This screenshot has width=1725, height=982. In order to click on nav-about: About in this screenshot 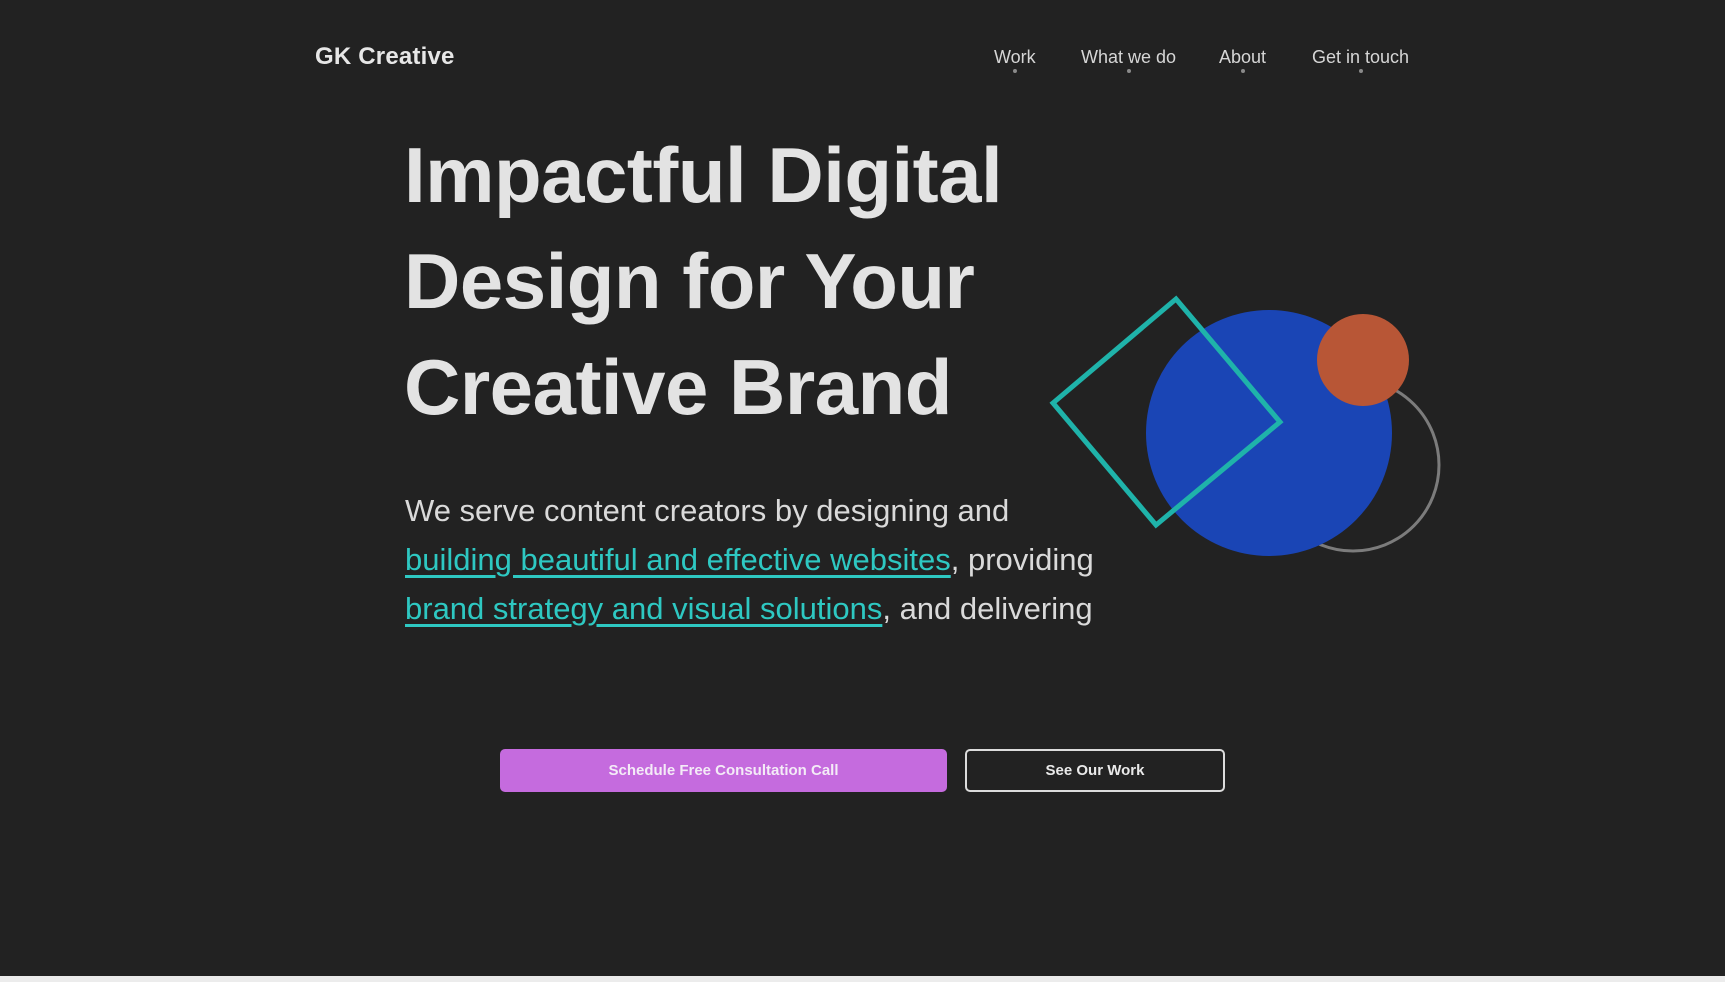, I will do `click(1243, 60)`.